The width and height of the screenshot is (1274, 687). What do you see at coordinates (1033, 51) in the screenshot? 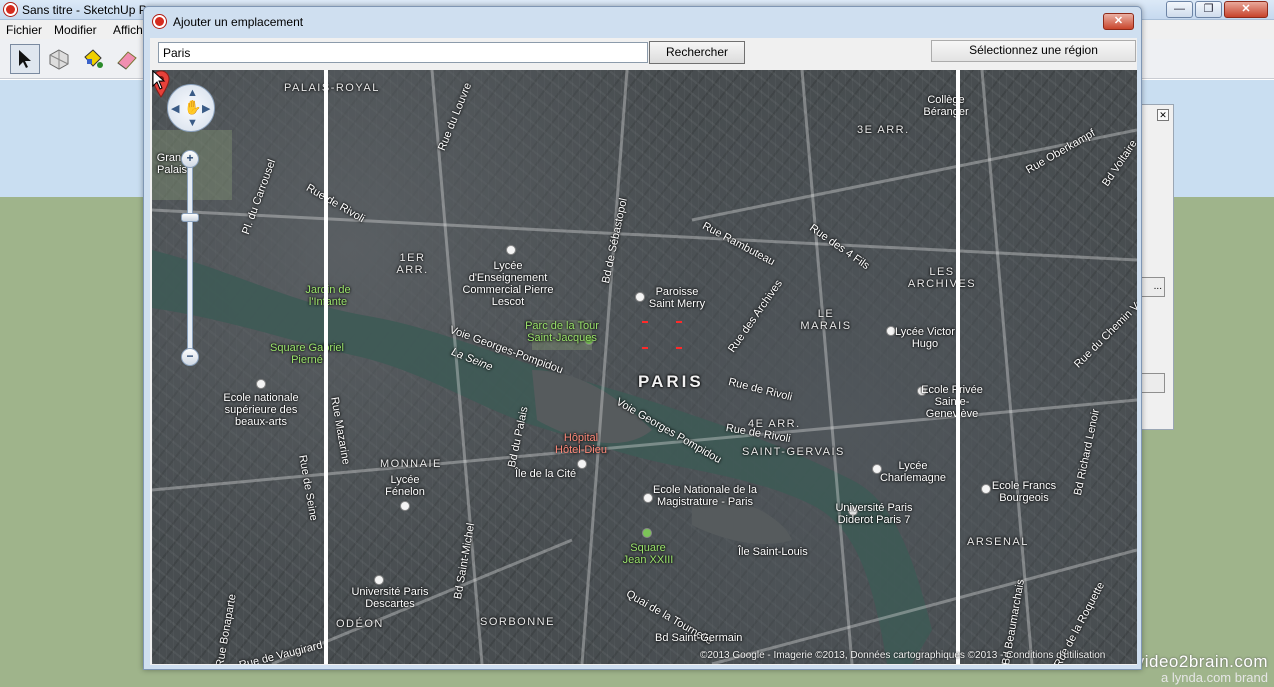
I see `select-region-button: Sélectionnez une région` at bounding box center [1033, 51].